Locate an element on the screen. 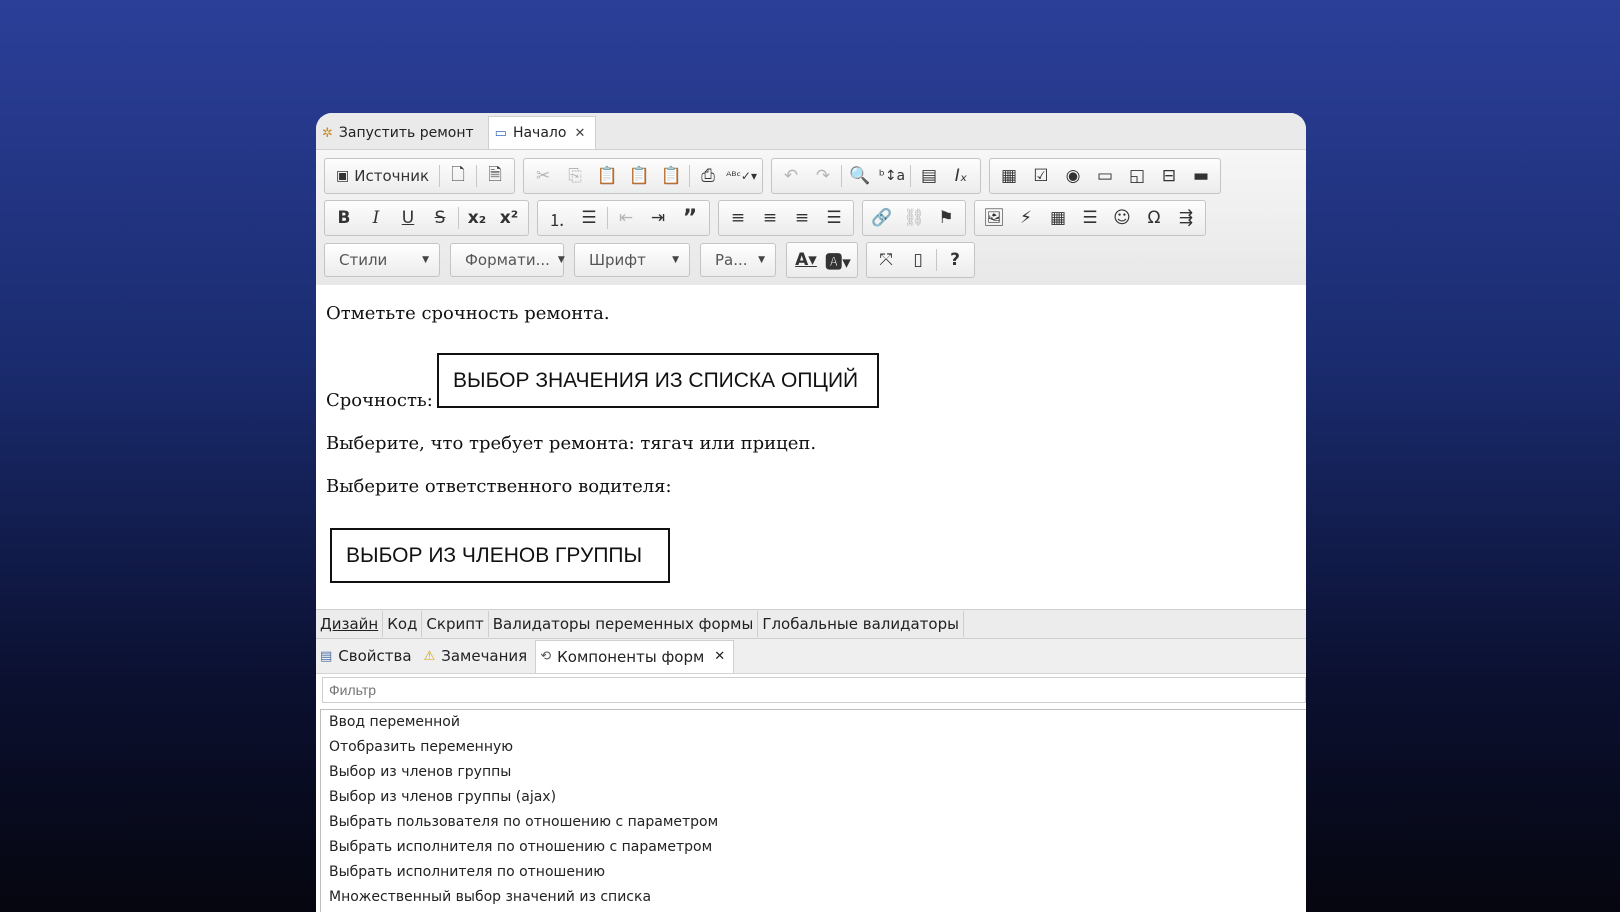 This screenshot has height=912, width=1620. strike-button: S is located at coordinates (440, 218).